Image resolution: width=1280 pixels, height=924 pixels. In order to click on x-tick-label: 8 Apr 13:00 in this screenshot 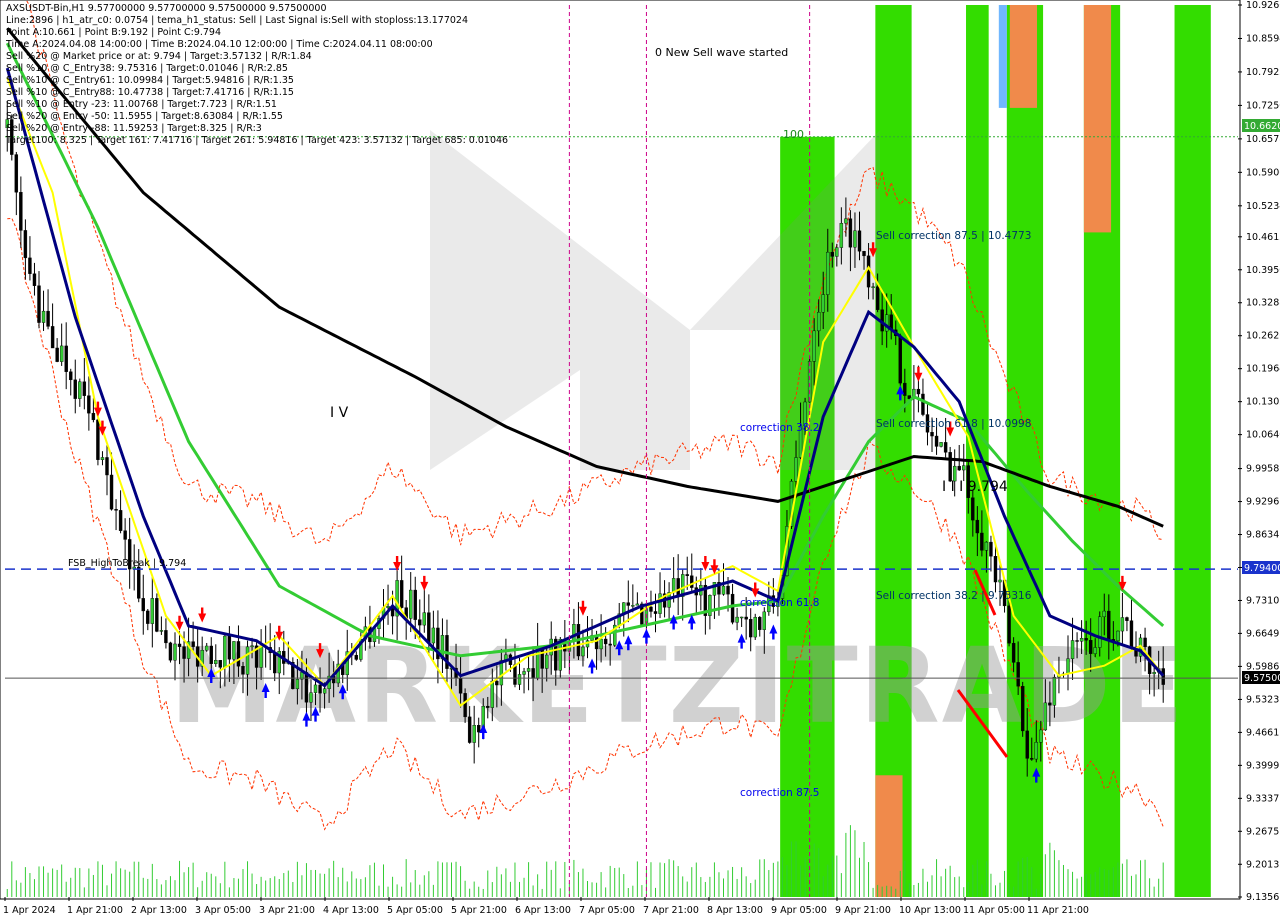, I will do `click(735, 910)`.